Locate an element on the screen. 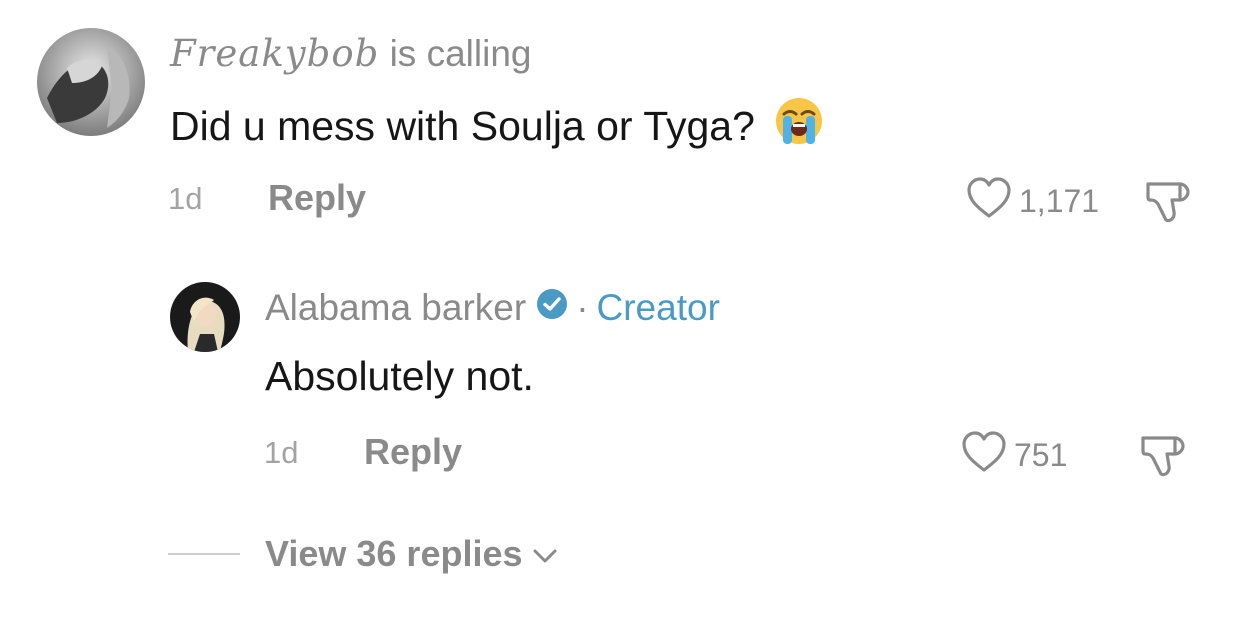 This screenshot has width=1242, height=618. reply-like-button: 751 is located at coordinates (1013, 454).